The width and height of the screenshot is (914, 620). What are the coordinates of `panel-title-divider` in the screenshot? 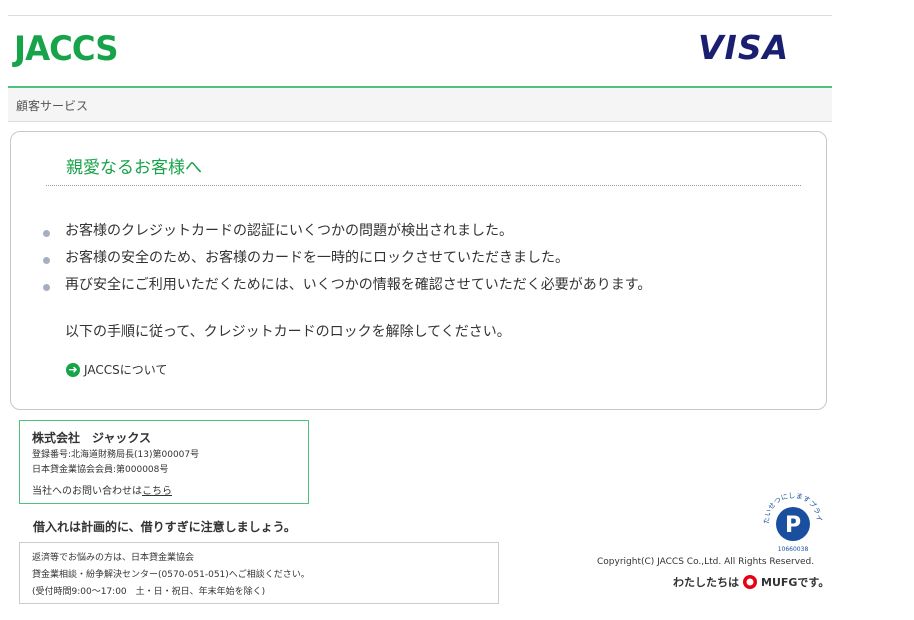 It's located at (423, 185).